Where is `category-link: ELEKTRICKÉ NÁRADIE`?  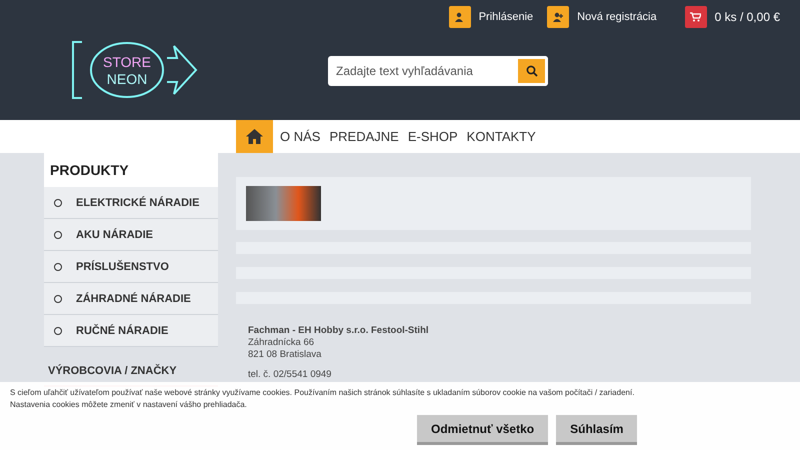 category-link: ELEKTRICKÉ NÁRADIE is located at coordinates (131, 203).